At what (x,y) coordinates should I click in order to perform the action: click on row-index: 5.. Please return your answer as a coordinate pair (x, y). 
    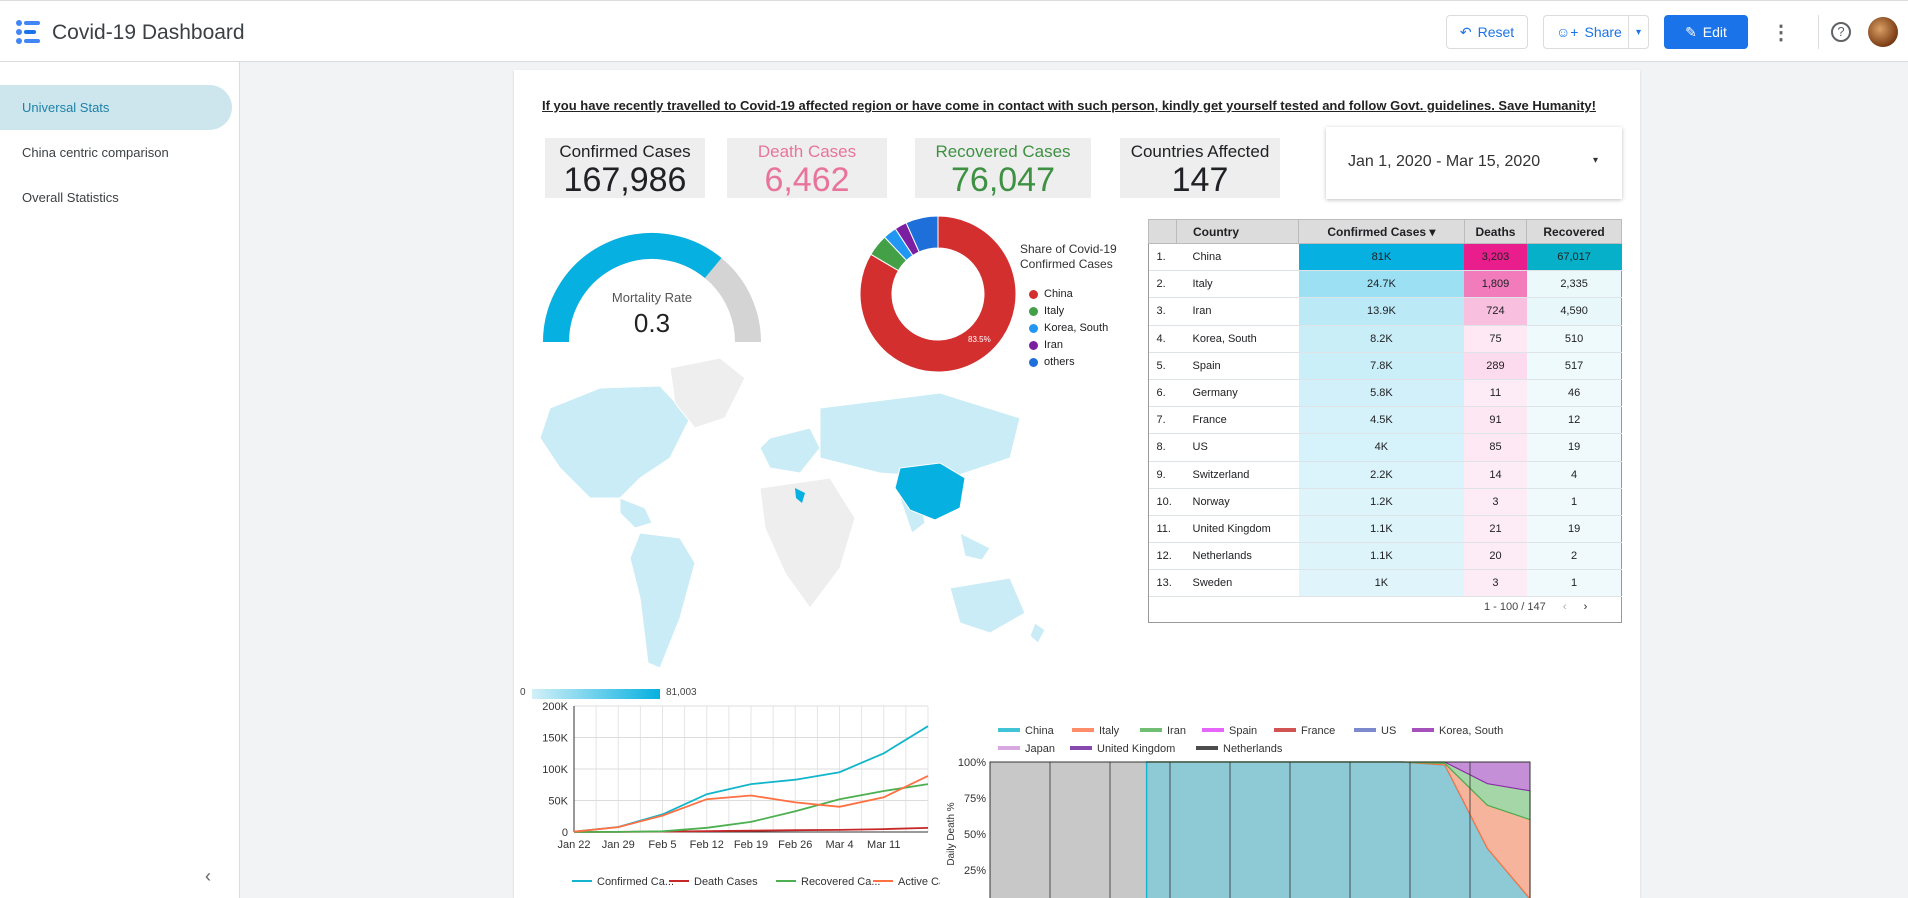
    Looking at the image, I should click on (1162, 366).